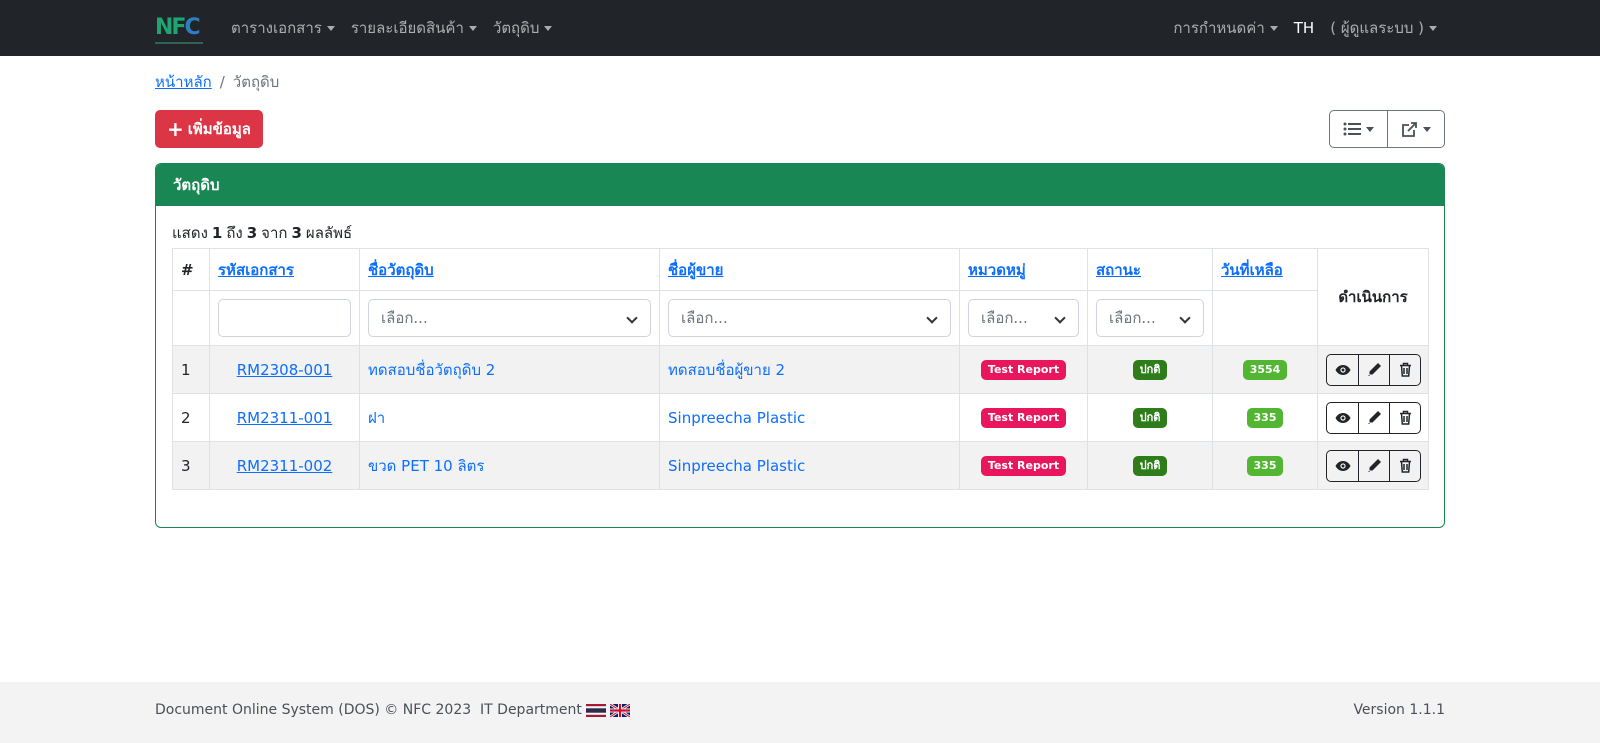 The width and height of the screenshot is (1600, 743). Describe the element at coordinates (1252, 270) in the screenshot. I see `sort-days-left-link: วันที่เหลือ` at that location.